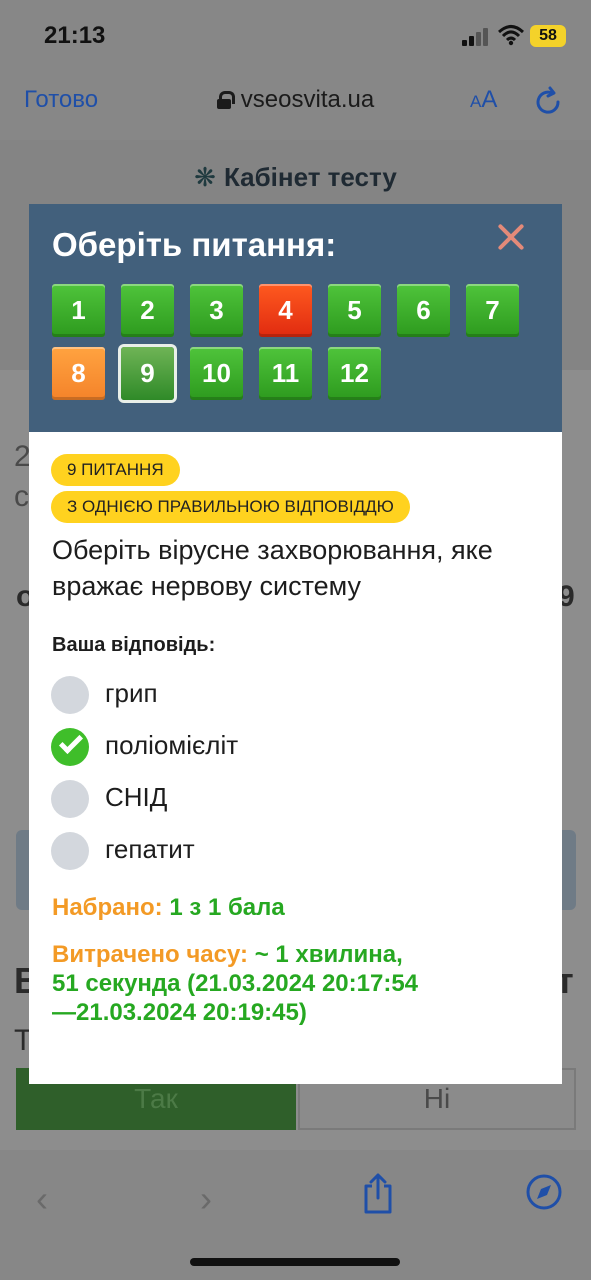 The height and width of the screenshot is (1280, 591). I want to click on checkmark-icon, so click(70, 747).